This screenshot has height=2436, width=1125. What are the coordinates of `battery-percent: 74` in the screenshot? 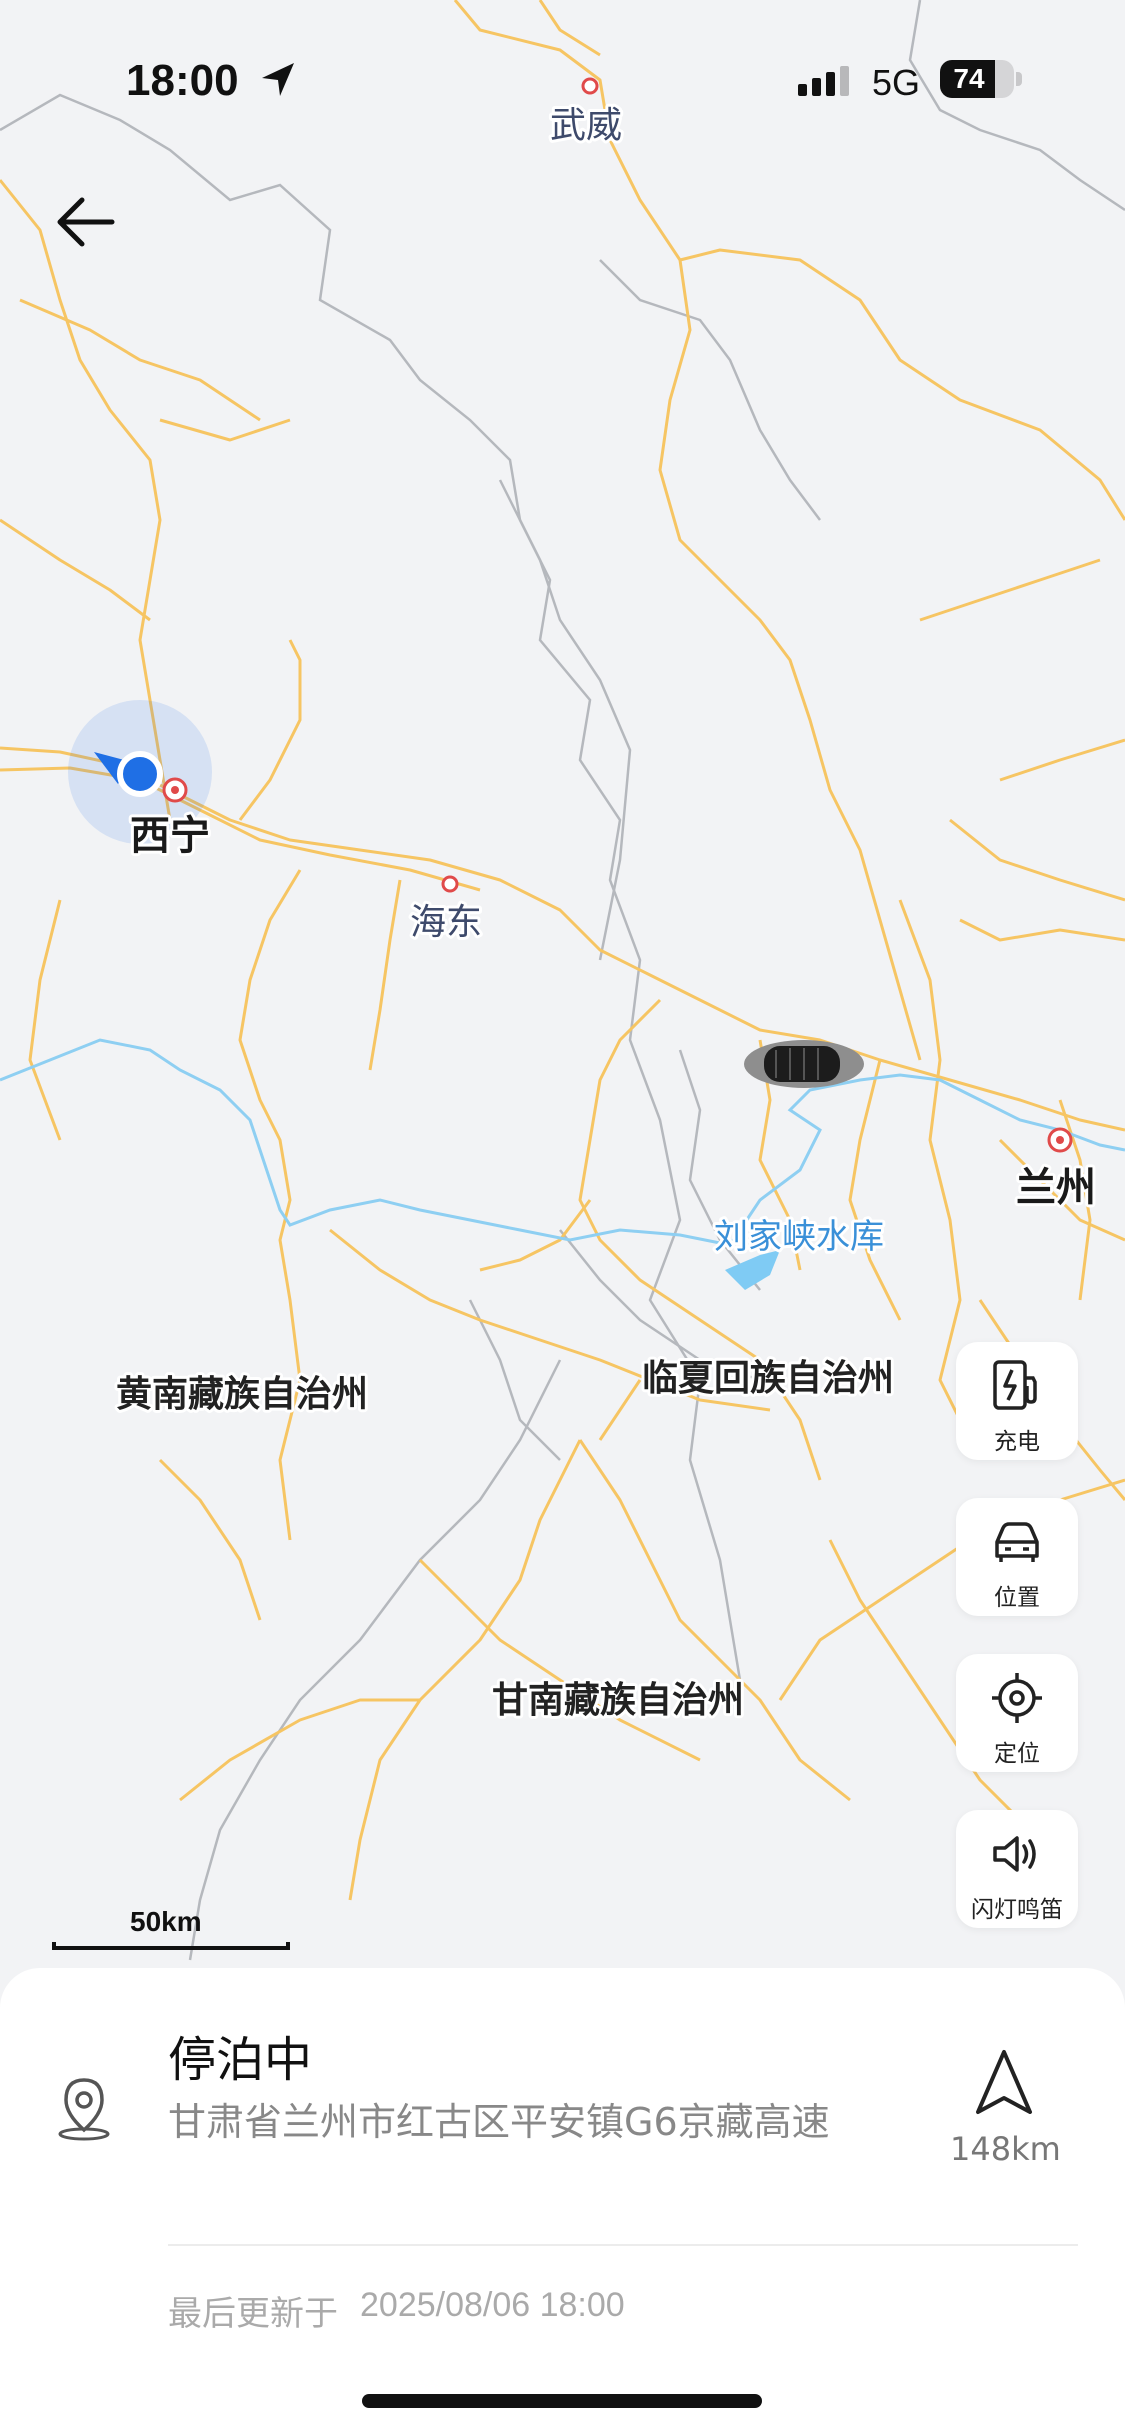 It's located at (969, 78).